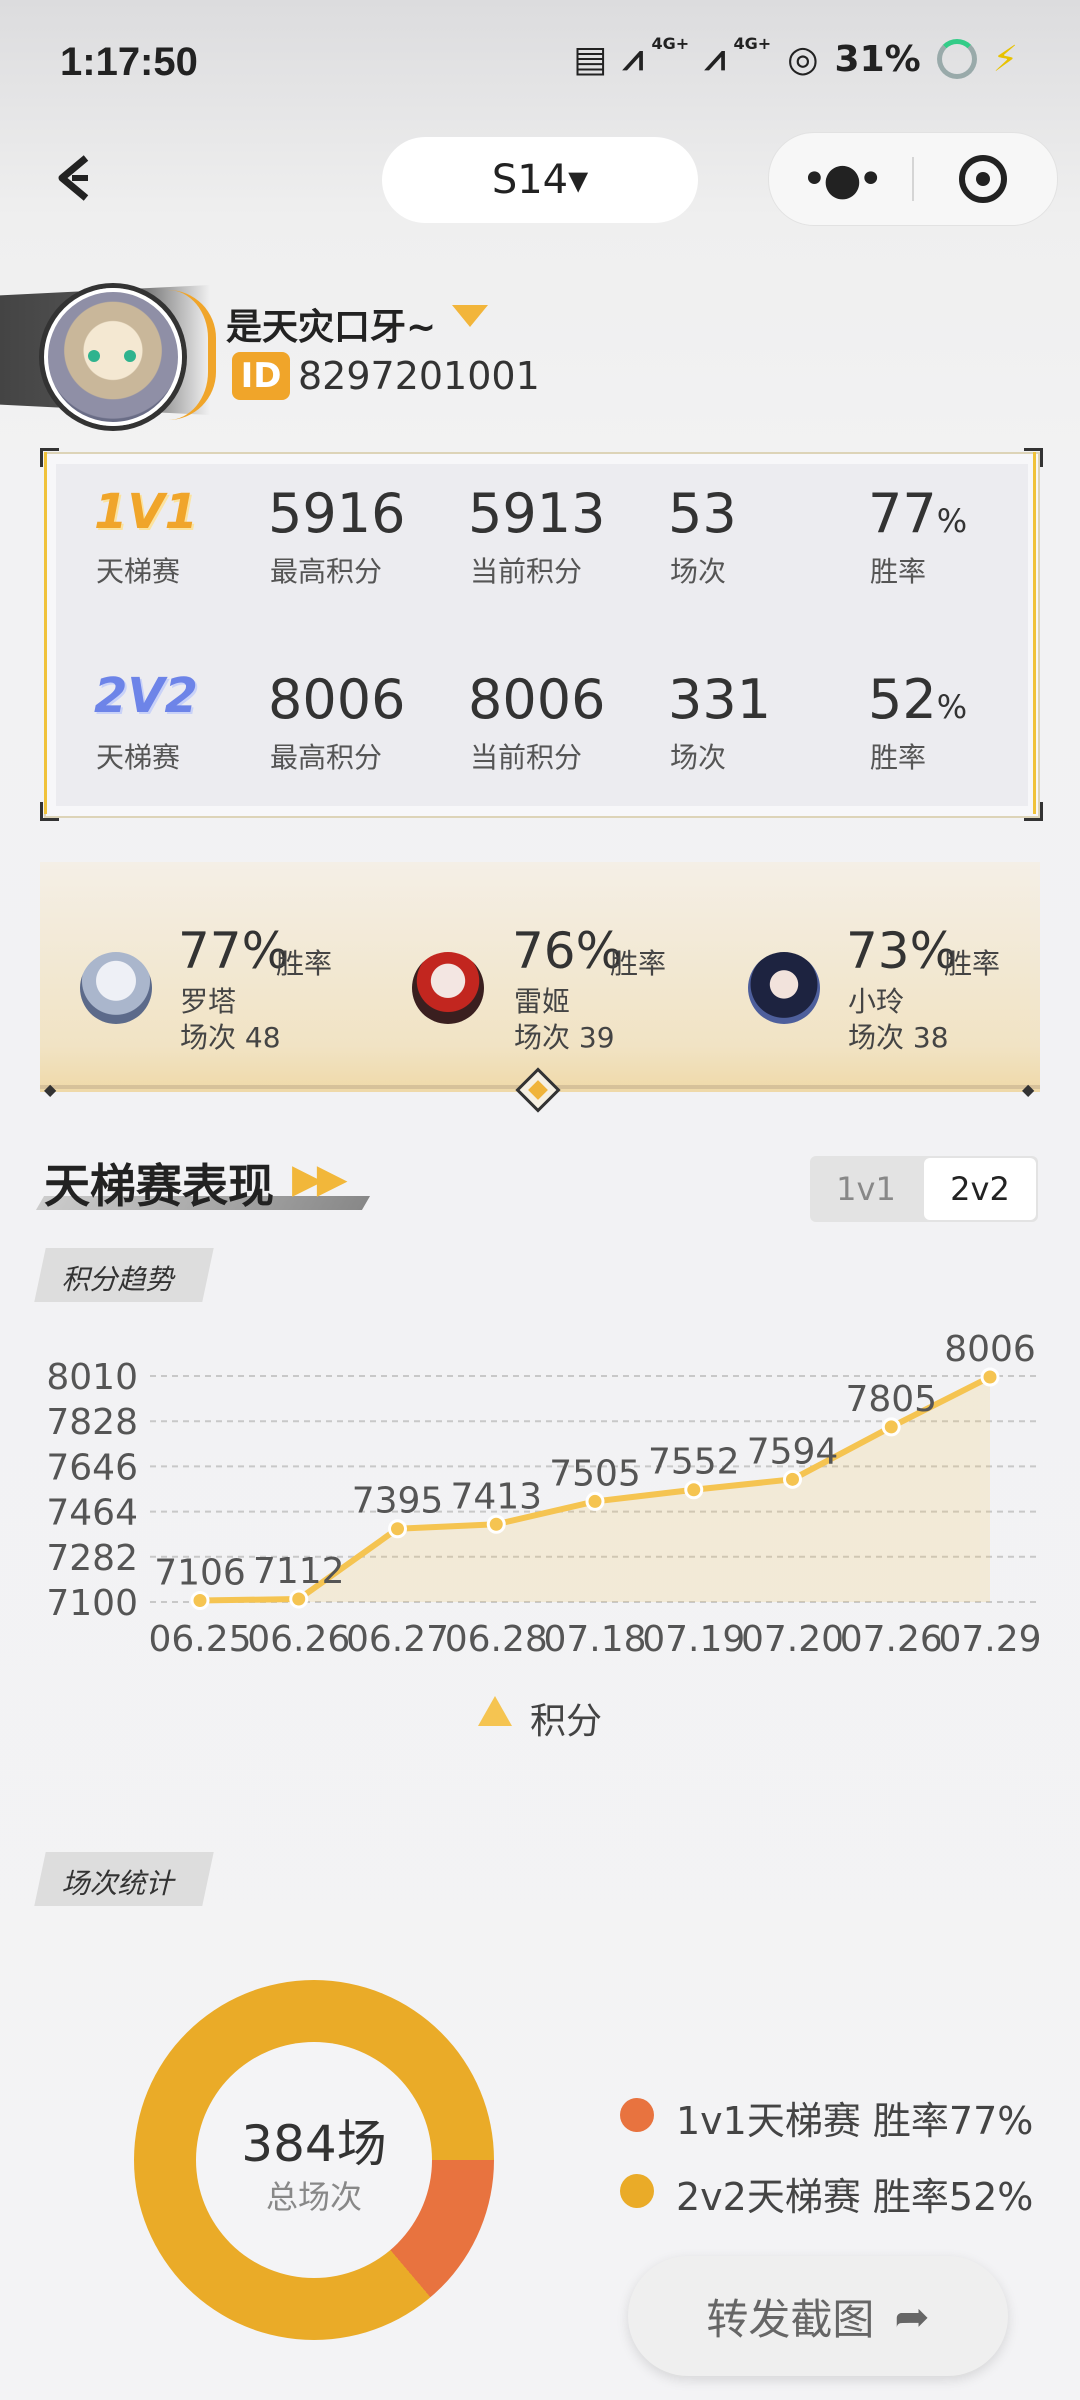  I want to click on y-tick-label: 7100, so click(92, 1603).